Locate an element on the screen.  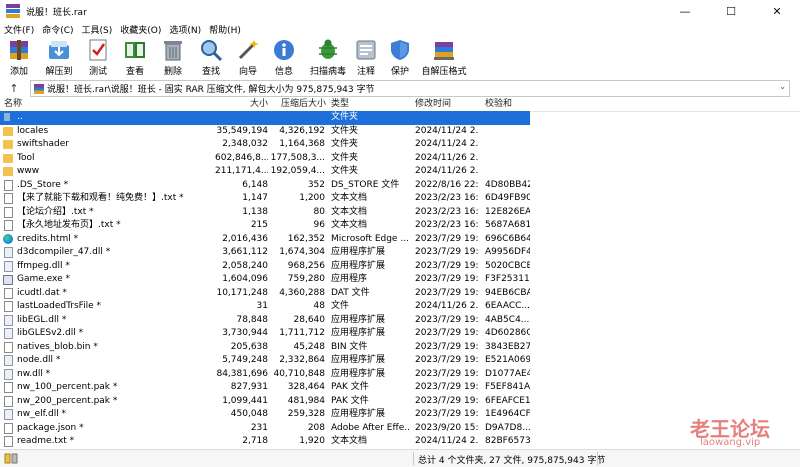
file-name: icudtl.dat * is located at coordinates (42, 292).